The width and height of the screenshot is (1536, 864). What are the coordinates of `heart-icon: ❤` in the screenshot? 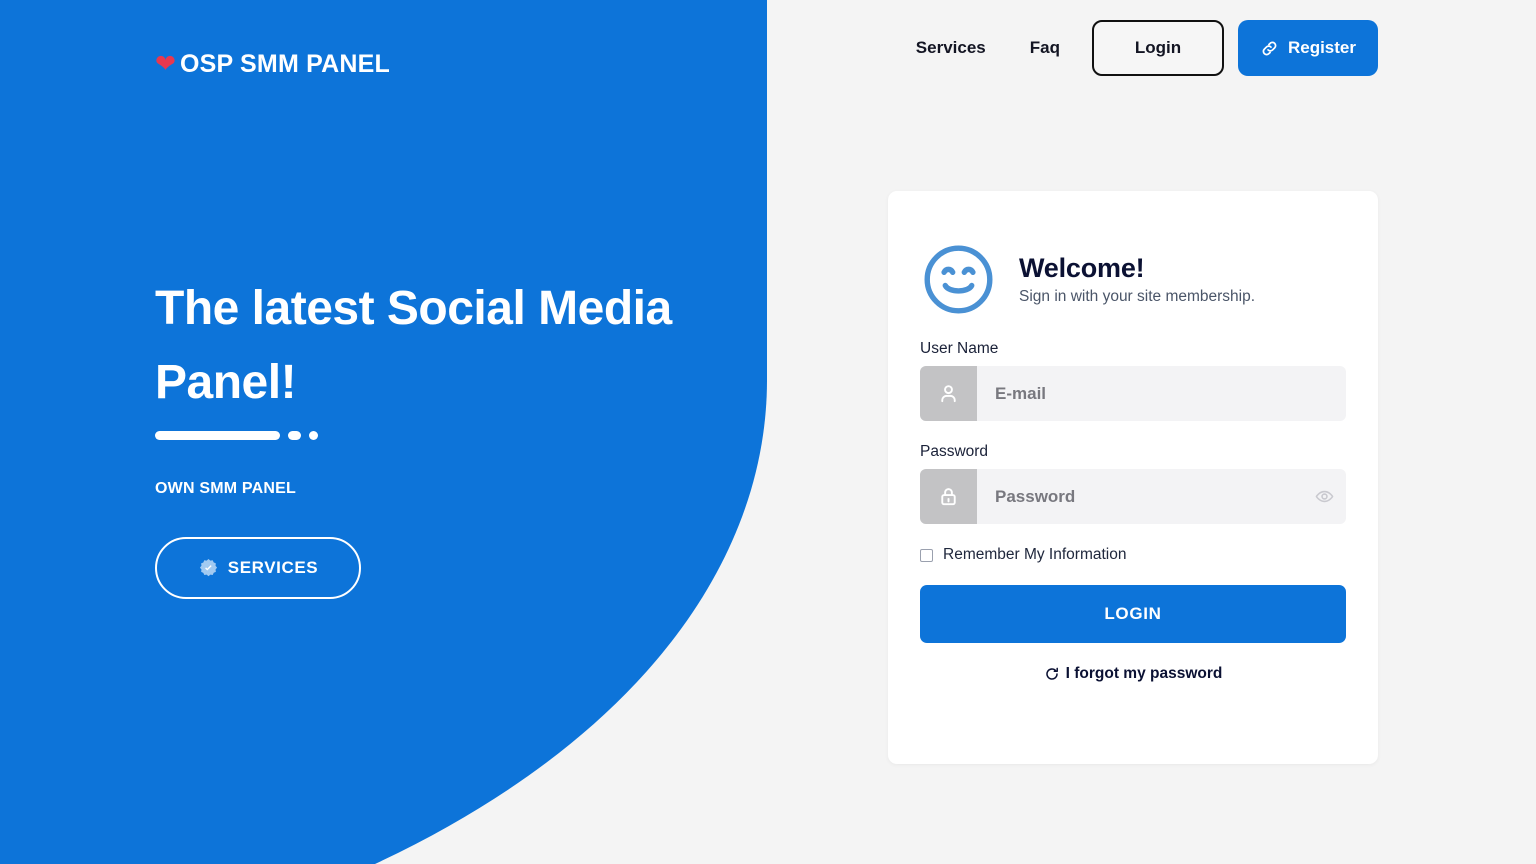 It's located at (165, 64).